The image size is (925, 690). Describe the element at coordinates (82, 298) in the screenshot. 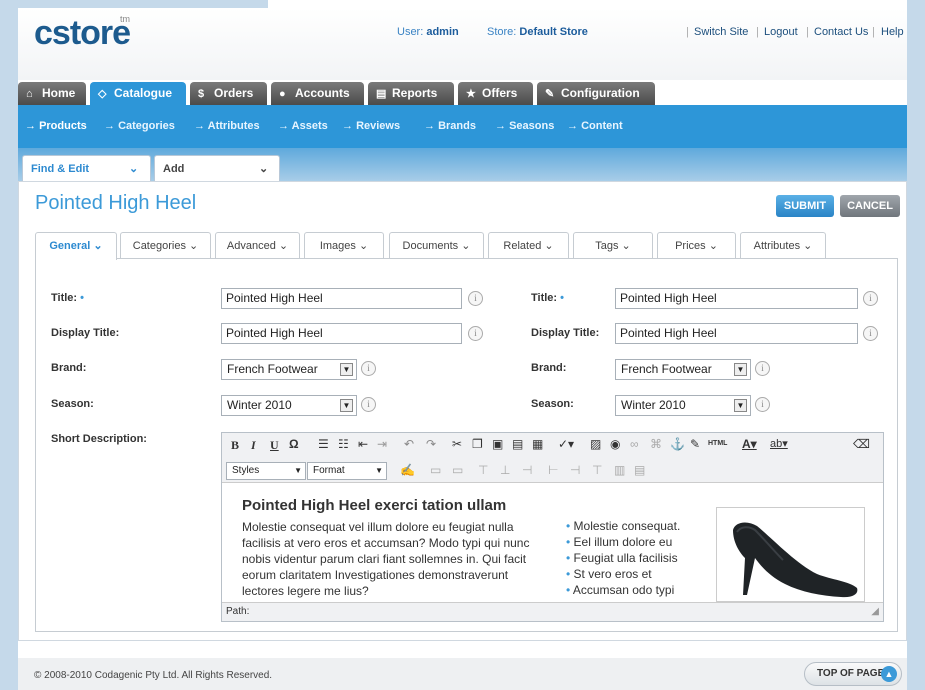

I see `required-marker: •` at that location.